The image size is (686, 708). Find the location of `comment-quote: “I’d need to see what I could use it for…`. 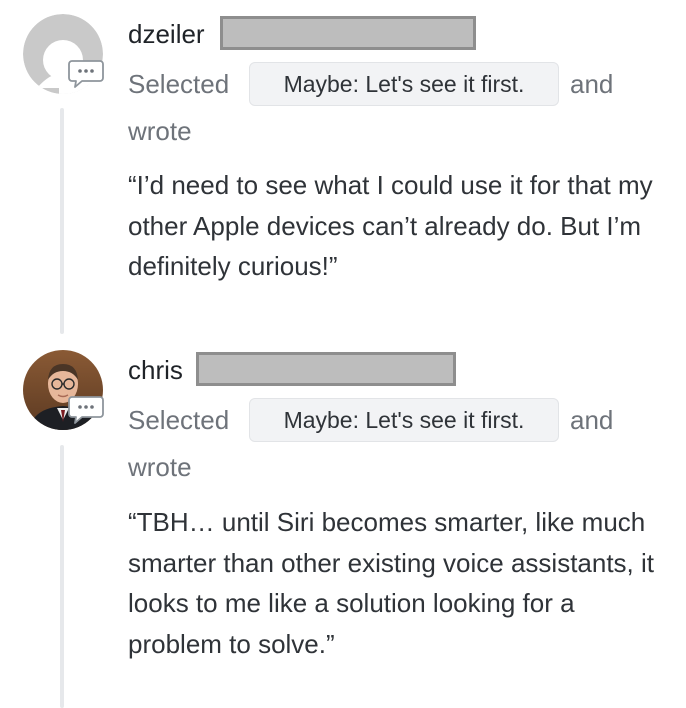

comment-quote: “I’d need to see what I could use it for… is located at coordinates (390, 225).